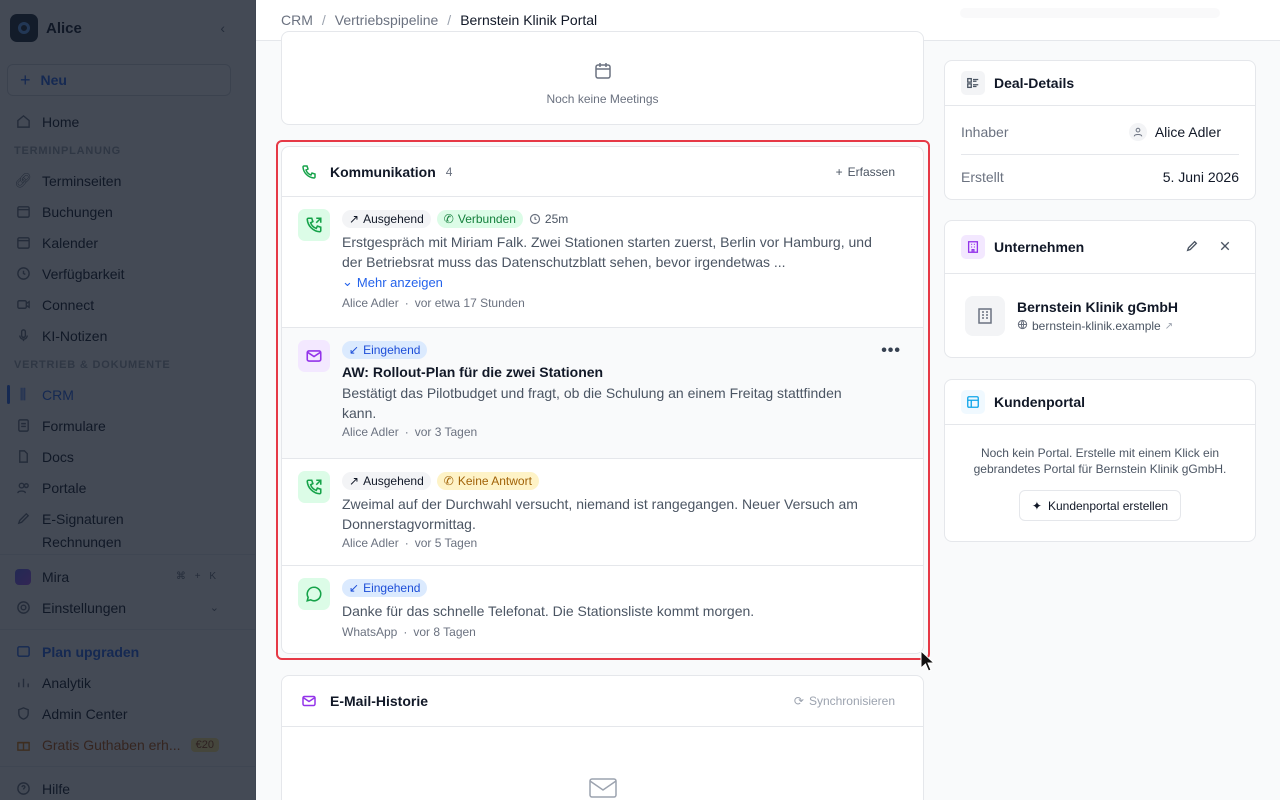  What do you see at coordinates (1036, 505) in the screenshot?
I see `sparkle-icon: ✦` at bounding box center [1036, 505].